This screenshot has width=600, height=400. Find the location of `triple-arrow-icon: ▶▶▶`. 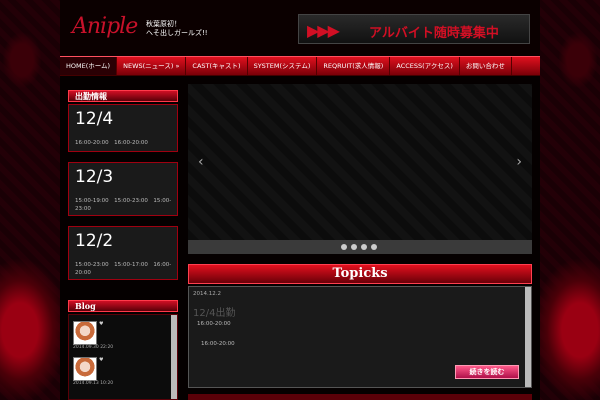

triple-arrow-icon: ▶▶▶ is located at coordinates (323, 30).